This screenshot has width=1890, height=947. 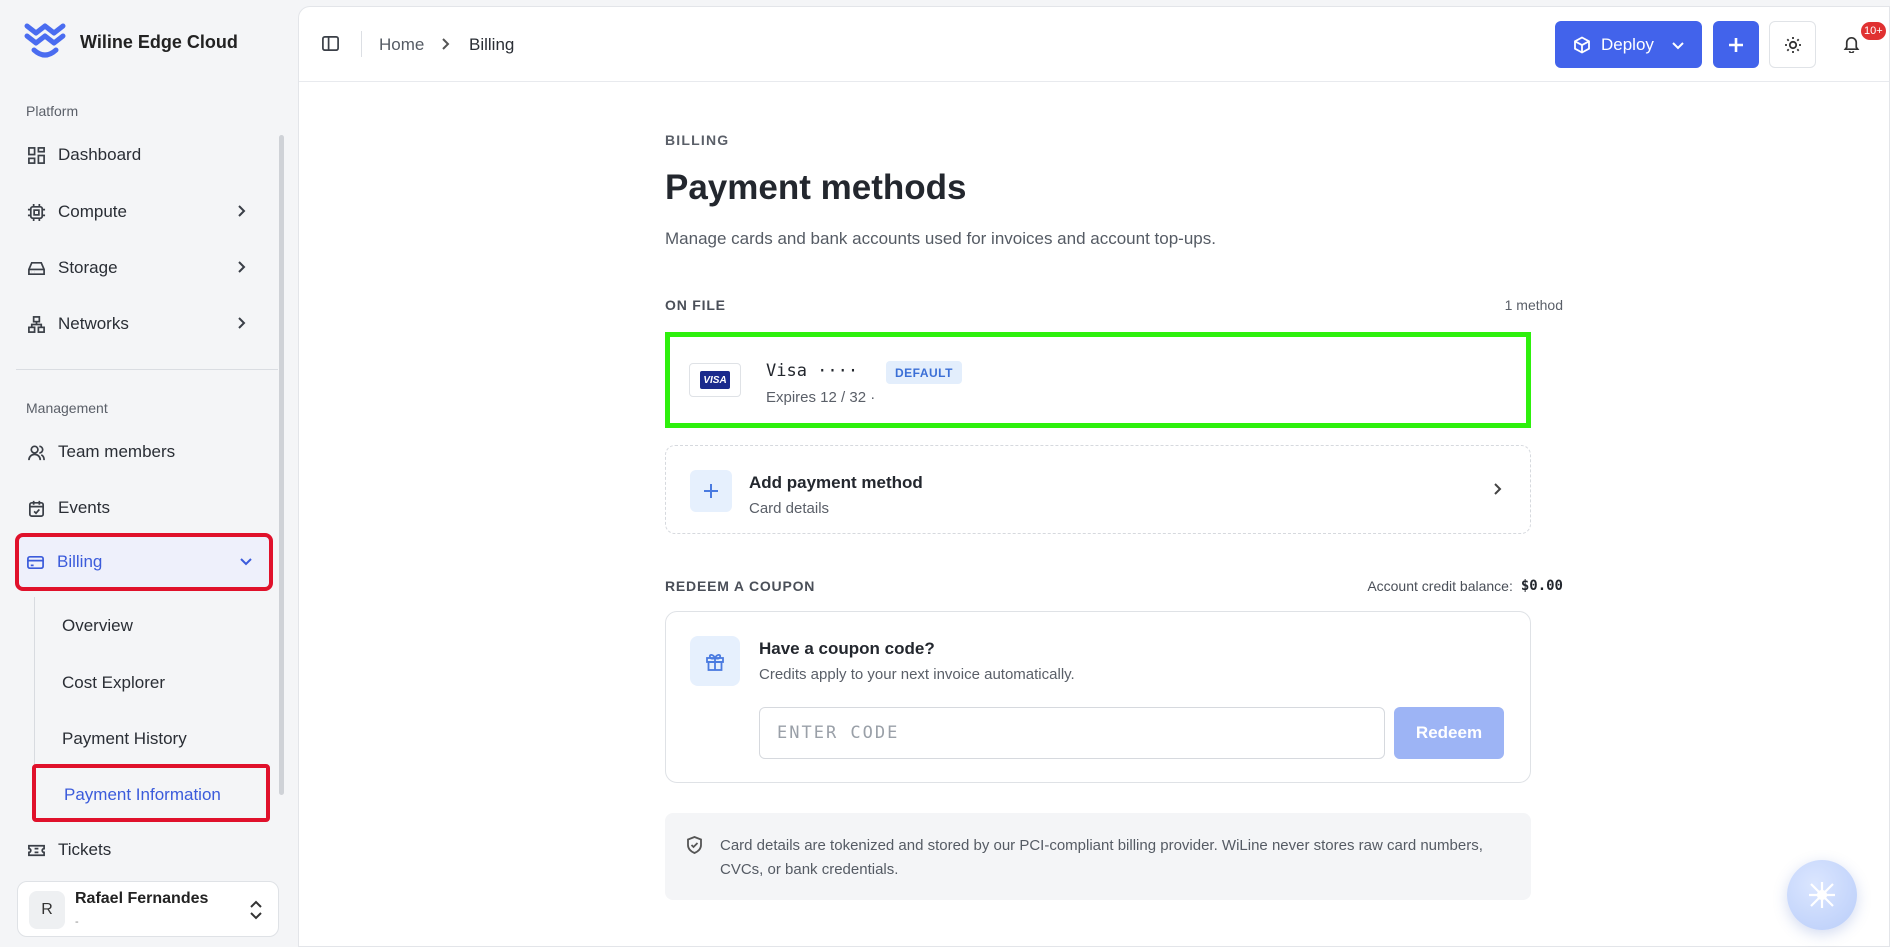 What do you see at coordinates (113, 683) in the screenshot?
I see `sidebar-subitem-cost-explorer: Cost Explorer` at bounding box center [113, 683].